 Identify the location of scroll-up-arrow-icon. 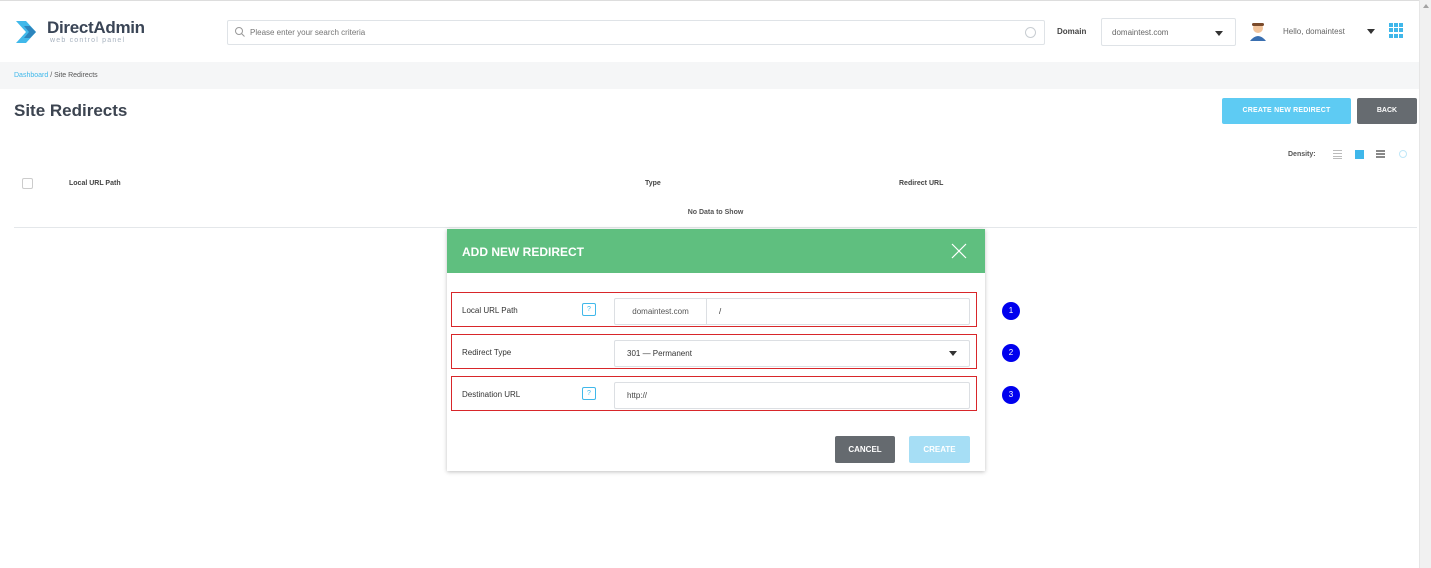
(1426, 6).